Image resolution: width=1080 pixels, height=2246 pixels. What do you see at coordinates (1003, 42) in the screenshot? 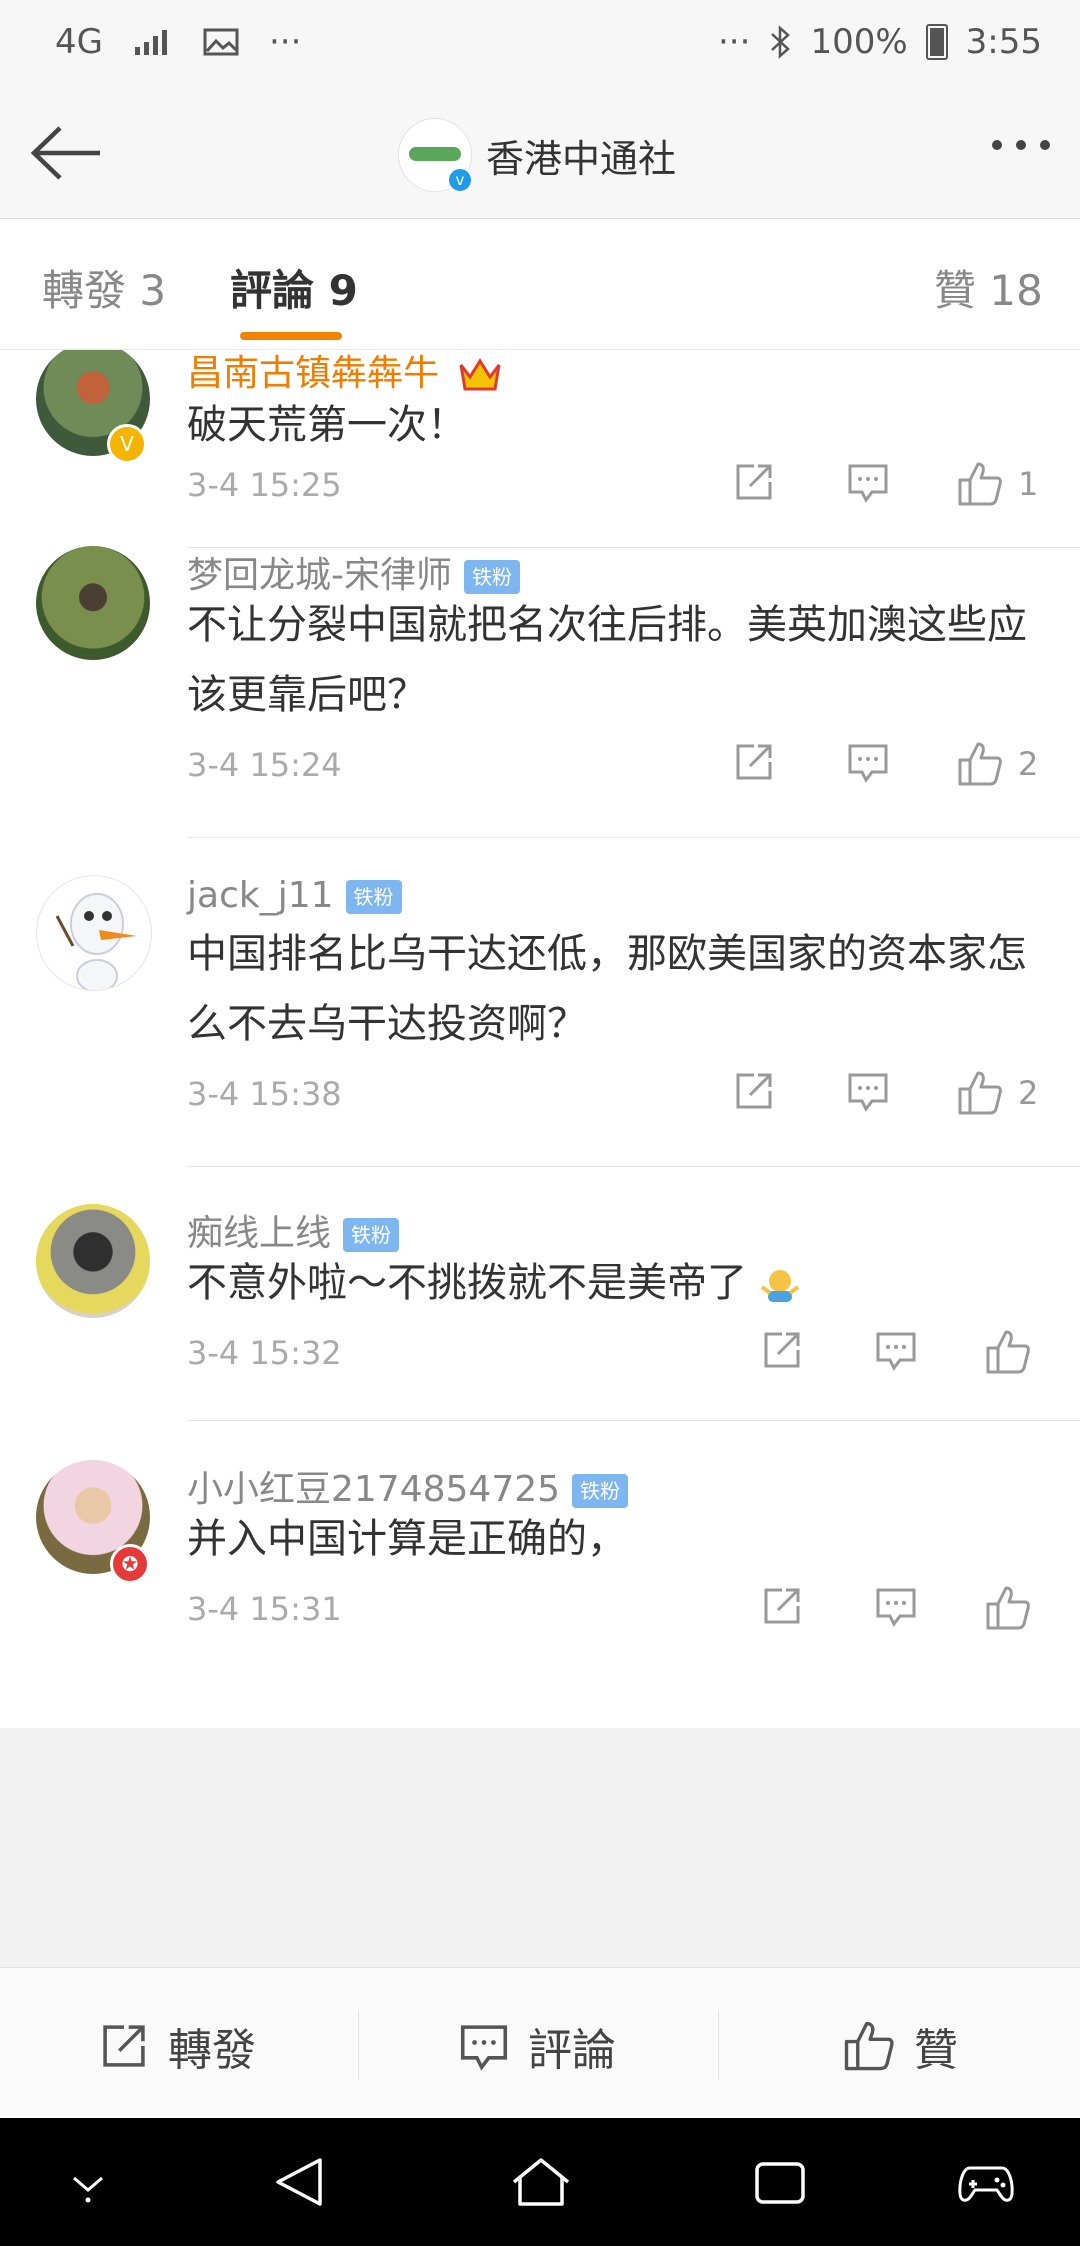
I see `clock: 3:55` at bounding box center [1003, 42].